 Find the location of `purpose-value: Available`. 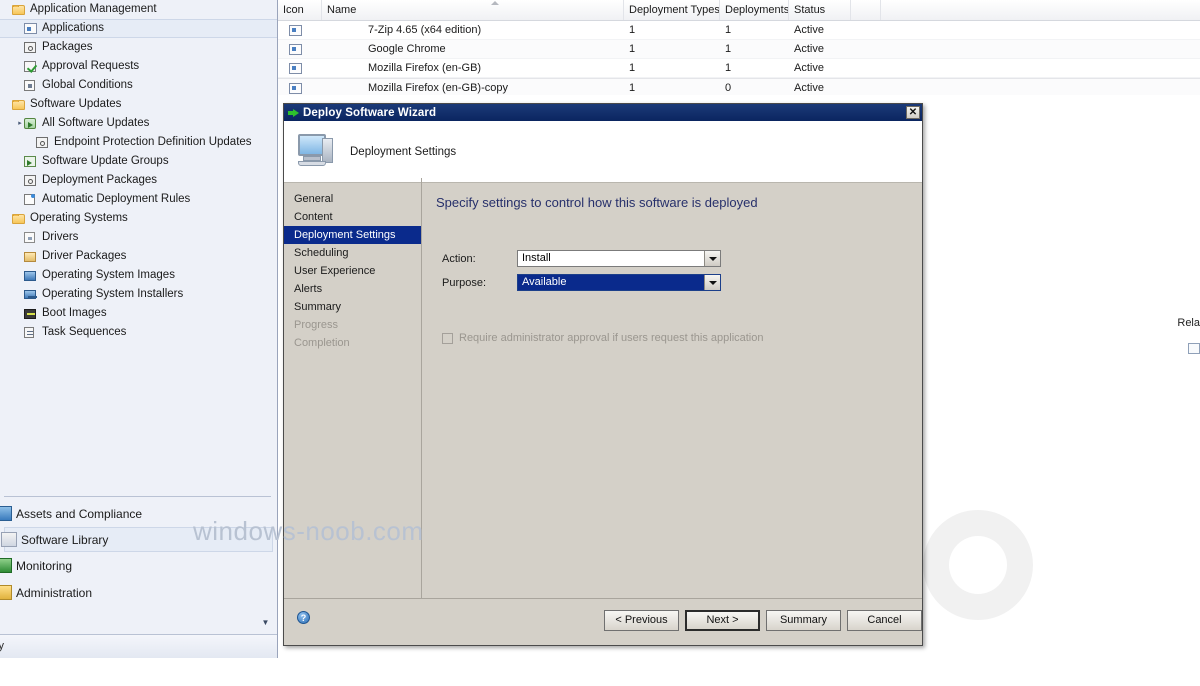

purpose-value: Available is located at coordinates (611, 282).